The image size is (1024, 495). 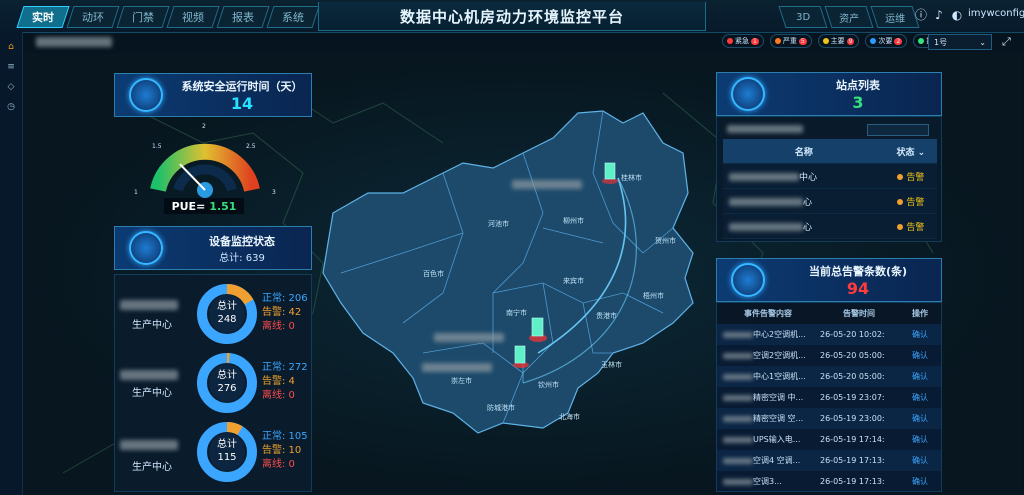 I want to click on table-header: 事件告警内容 告警时间 操作, so click(x=829, y=313).